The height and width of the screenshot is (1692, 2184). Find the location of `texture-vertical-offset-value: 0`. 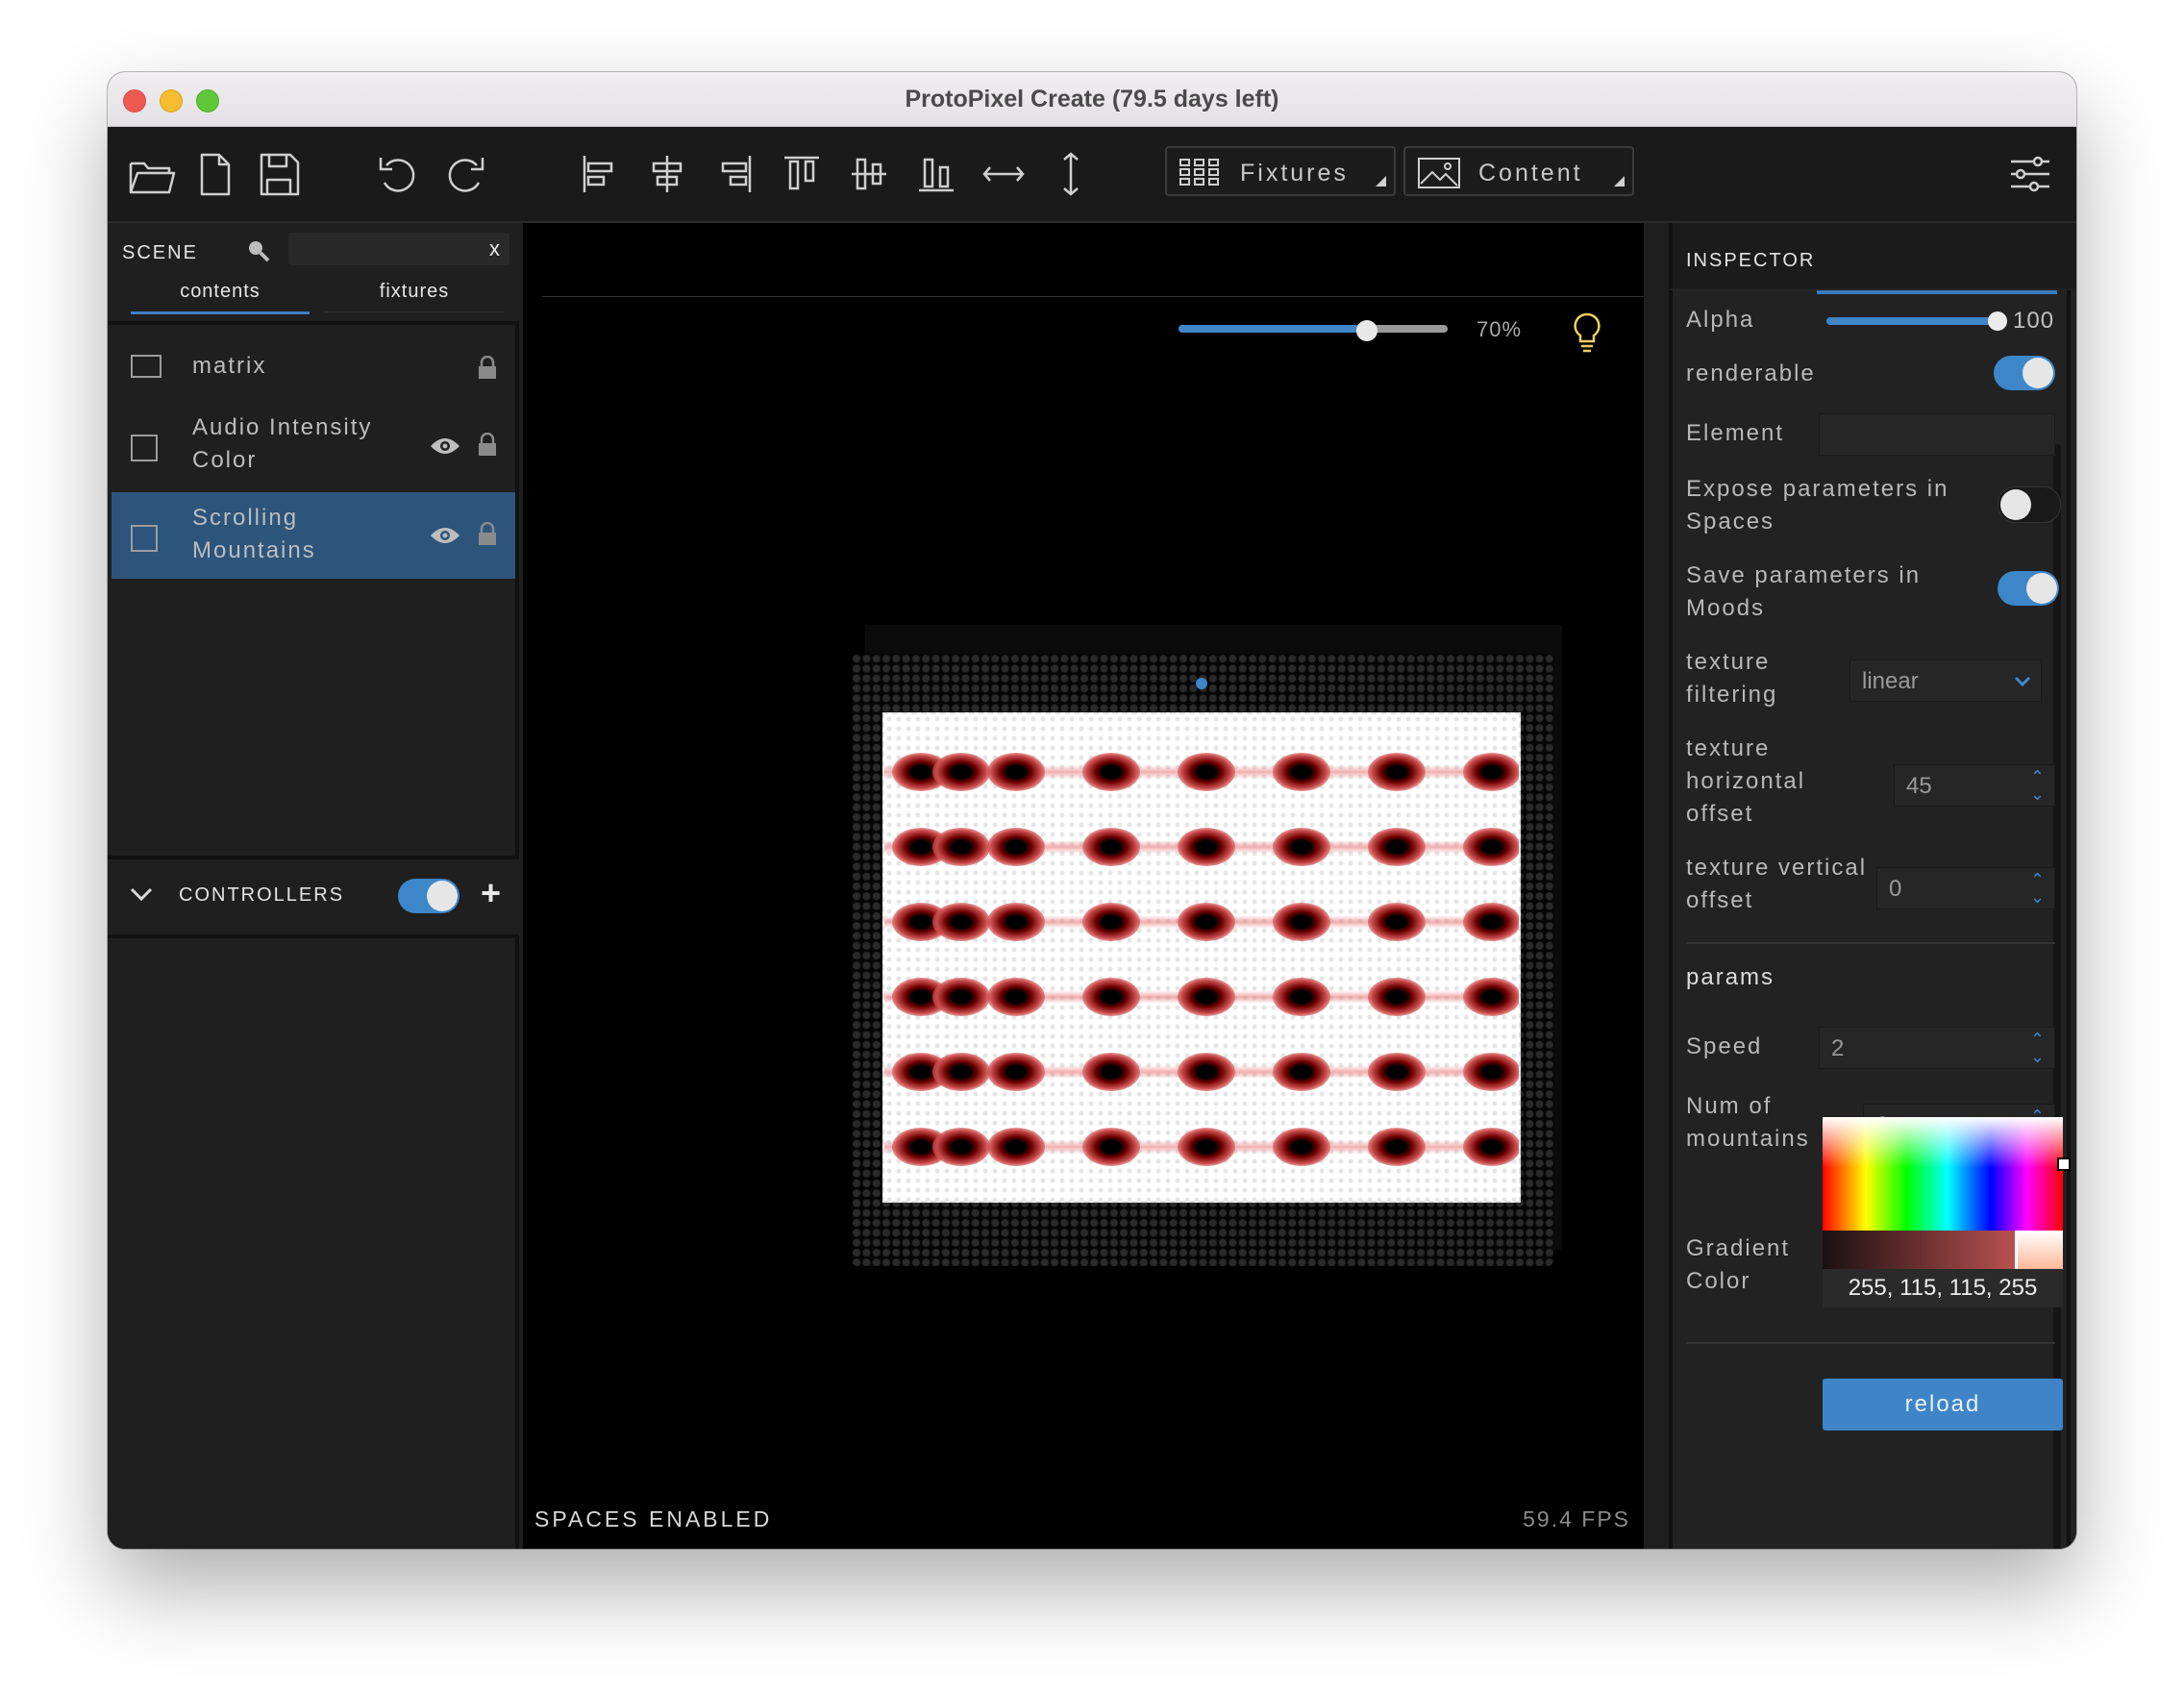

texture-vertical-offset-value: 0 is located at coordinates (1896, 889).